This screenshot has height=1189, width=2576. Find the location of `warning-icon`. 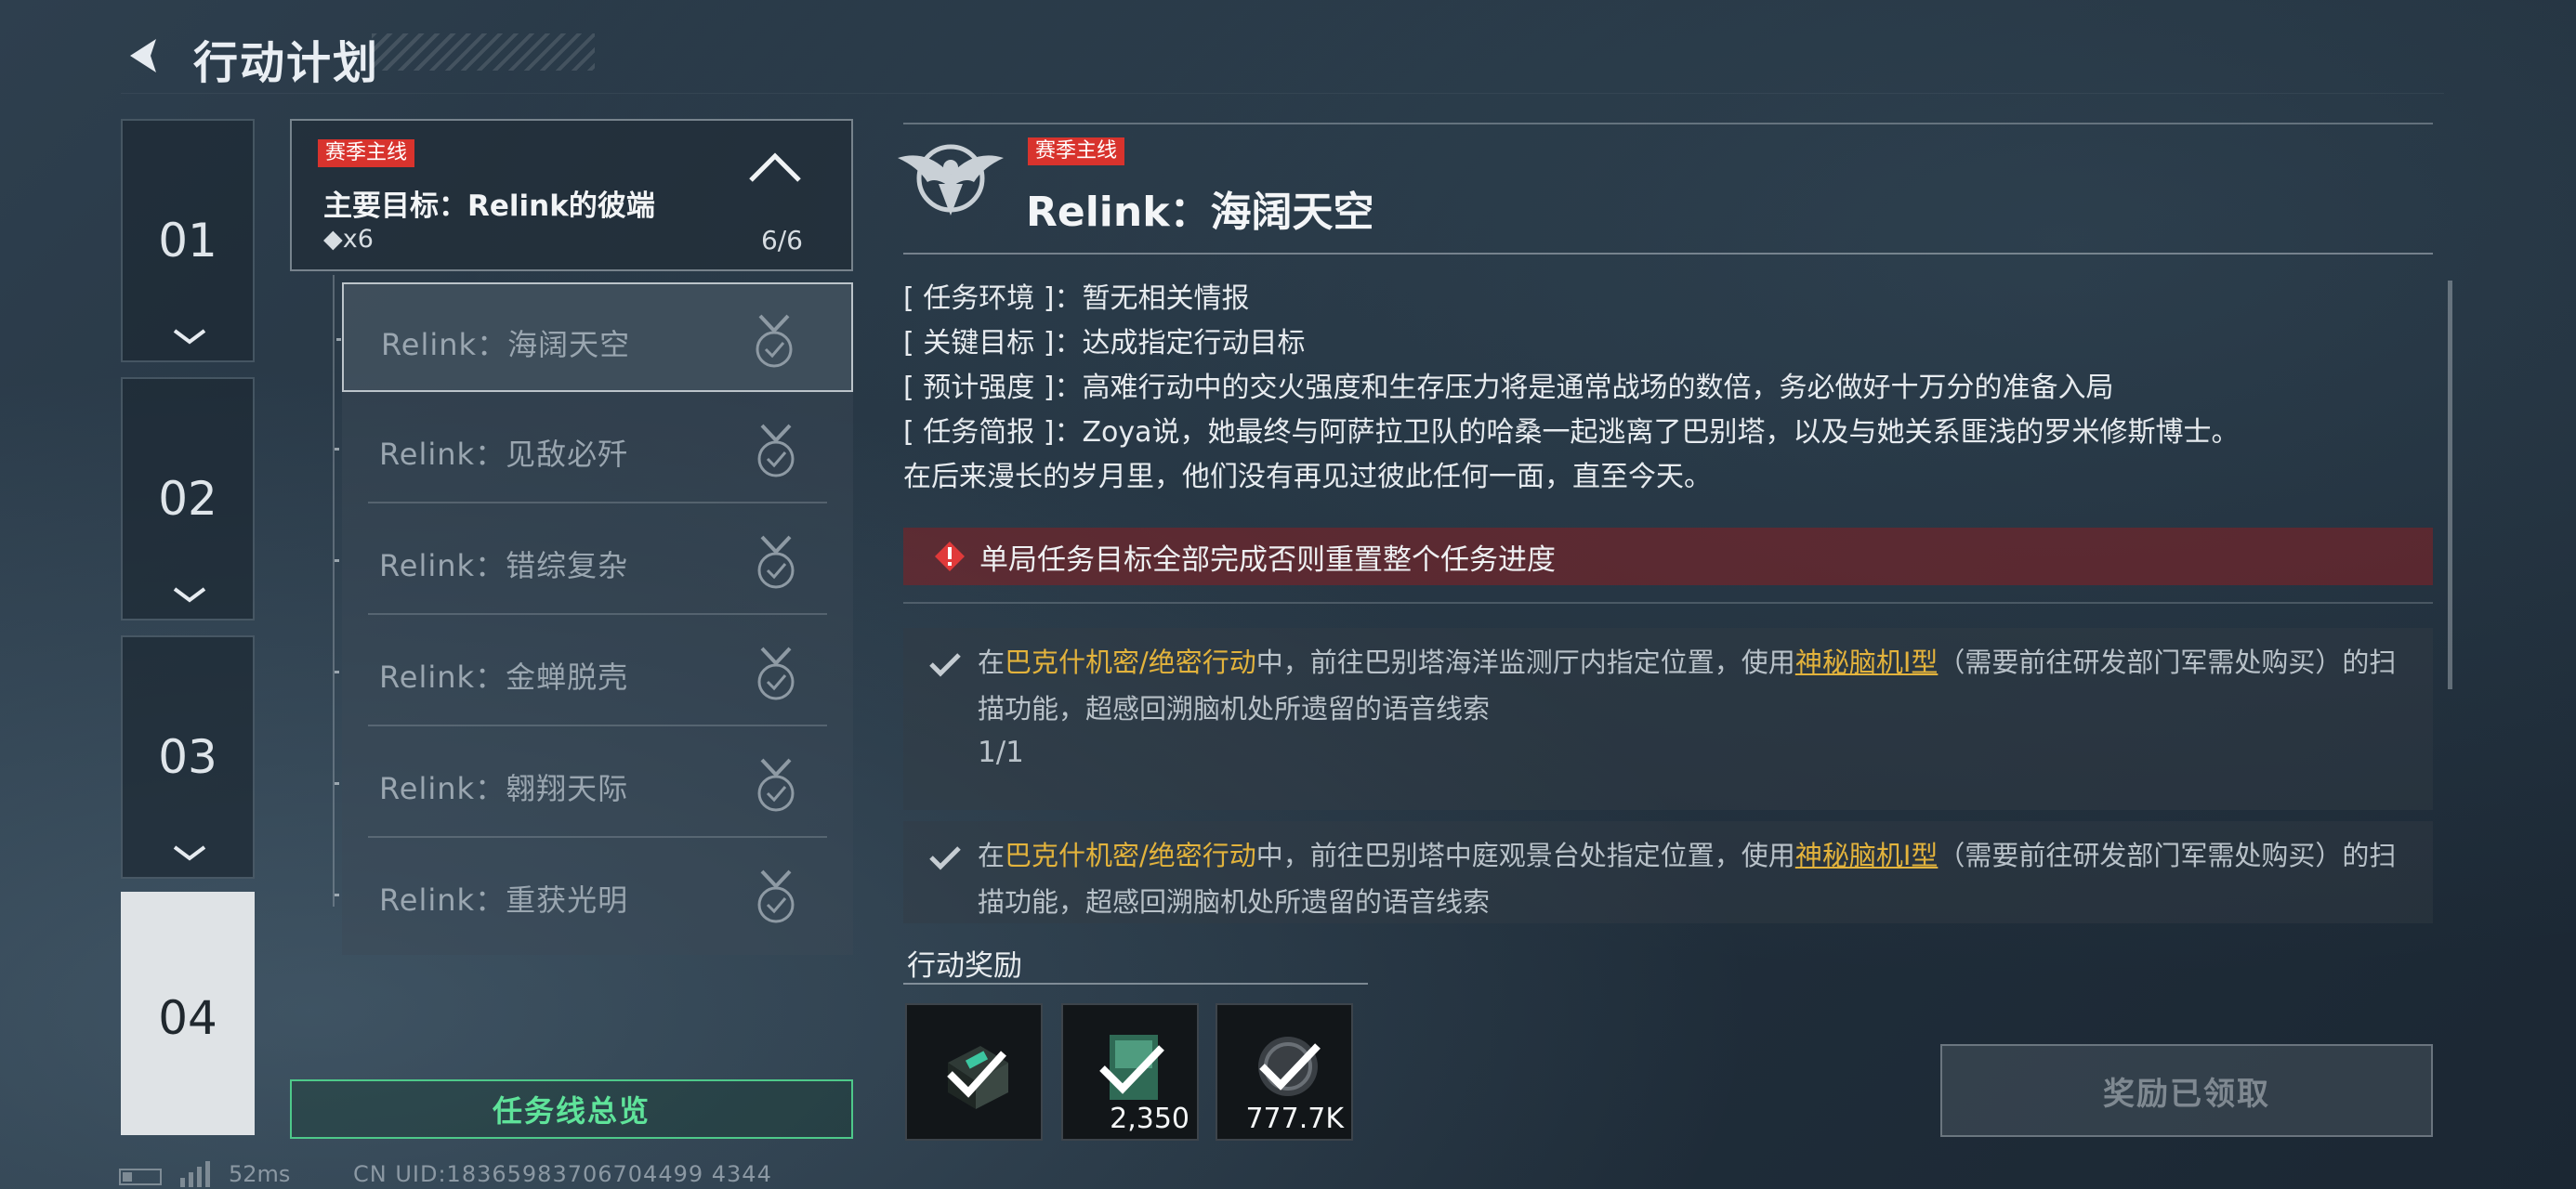

warning-icon is located at coordinates (950, 556).